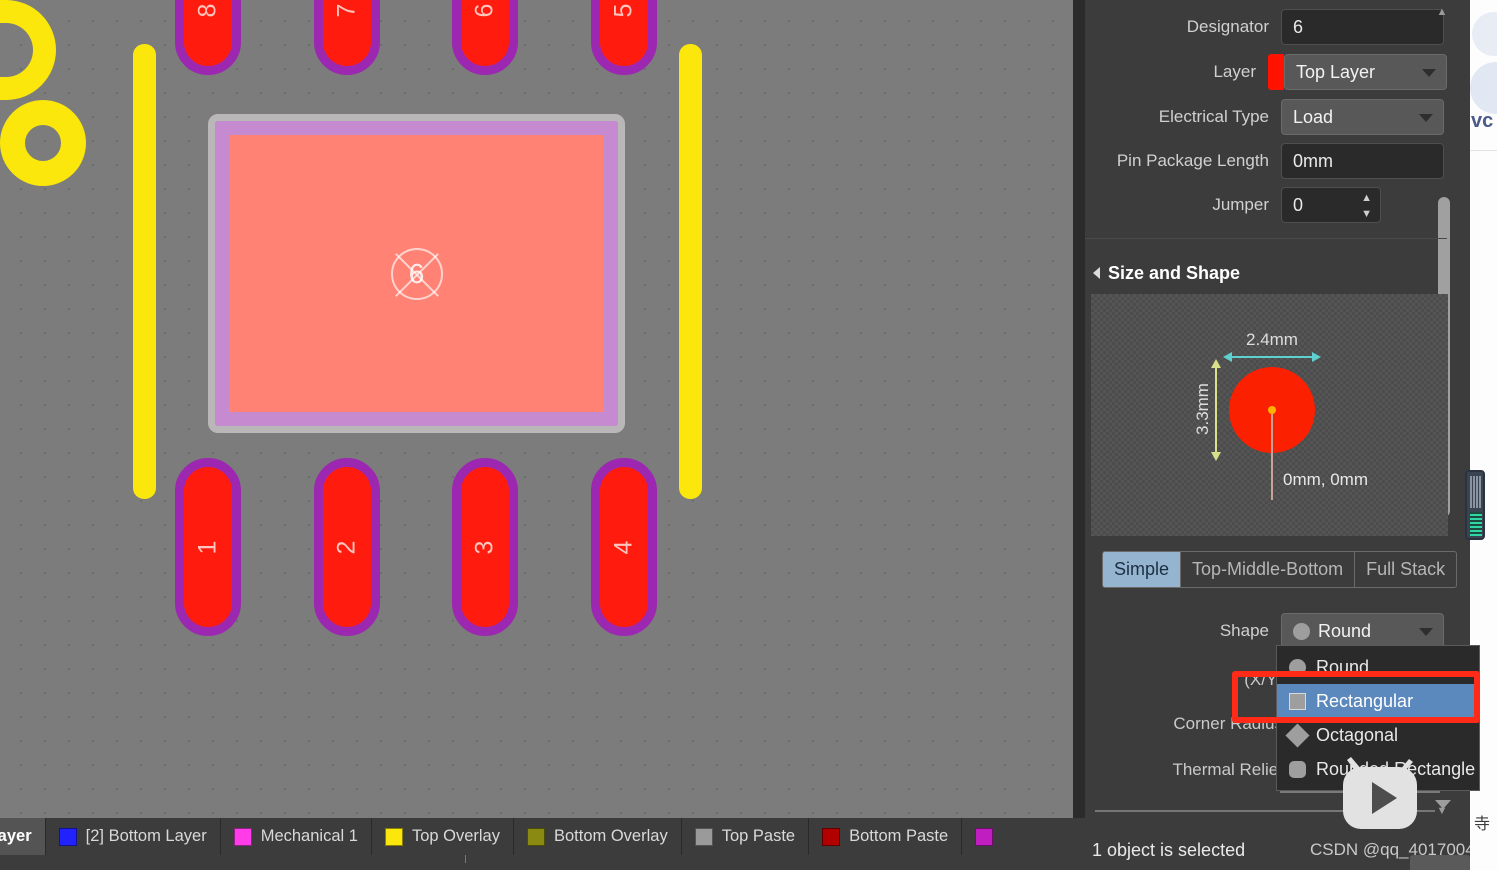 This screenshot has width=1497, height=870. Describe the element at coordinates (309, 836) in the screenshot. I see `layer-tab-label: Mechanical 1` at that location.